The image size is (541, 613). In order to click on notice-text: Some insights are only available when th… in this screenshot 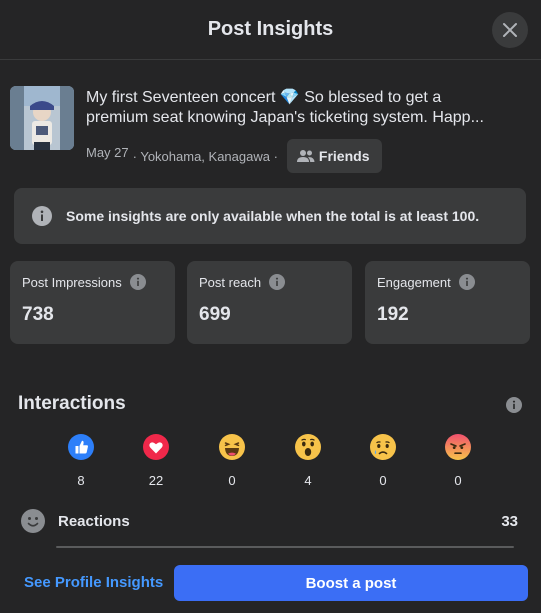, I will do `click(273, 216)`.